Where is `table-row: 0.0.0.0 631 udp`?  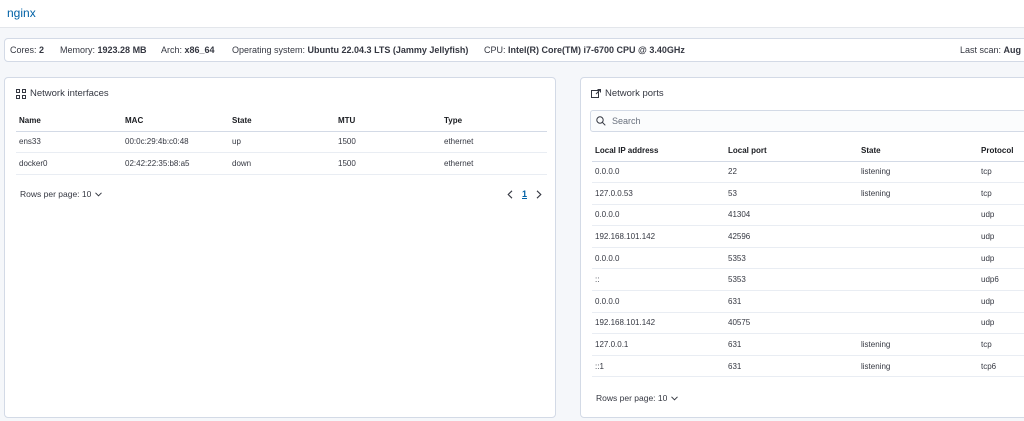
table-row: 0.0.0.0 631 udp is located at coordinates (808, 301).